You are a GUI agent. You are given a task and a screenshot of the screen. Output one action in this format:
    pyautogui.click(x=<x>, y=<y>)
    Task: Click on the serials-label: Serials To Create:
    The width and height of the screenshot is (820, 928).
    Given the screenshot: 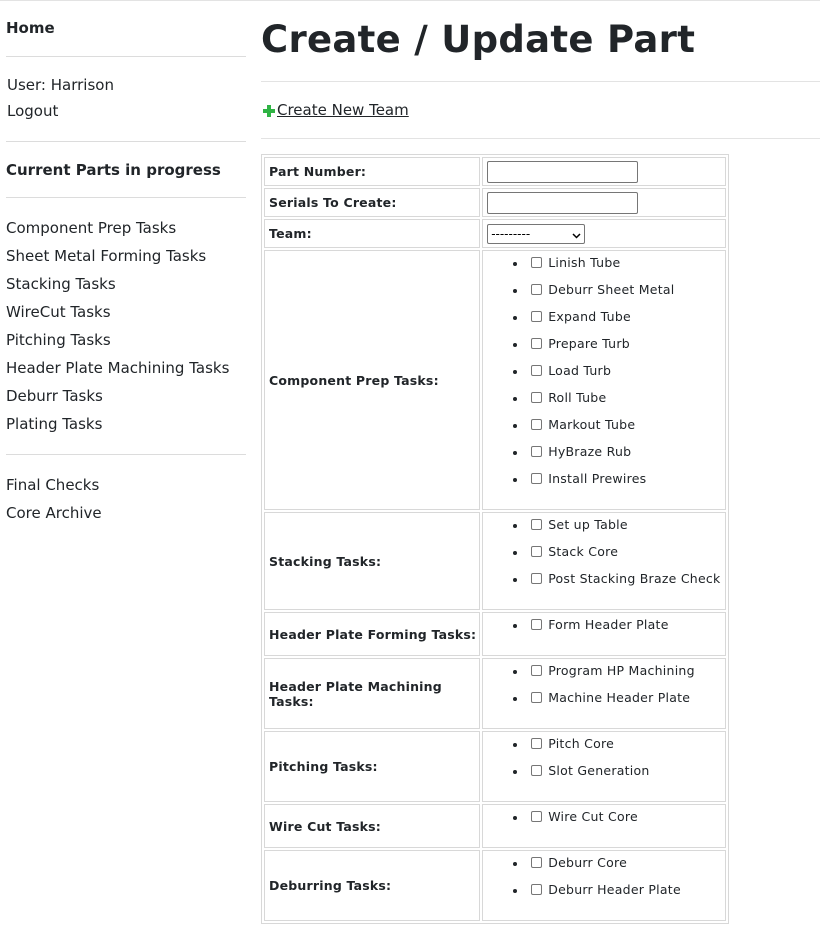 What is the action you would take?
    pyautogui.click(x=372, y=202)
    